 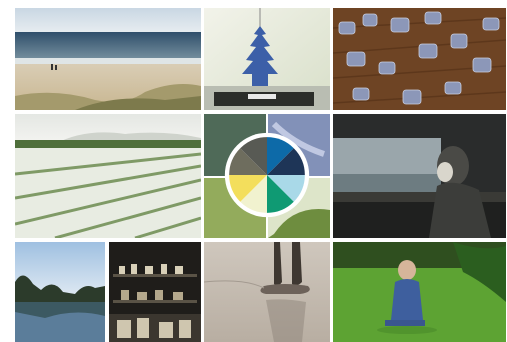 What do you see at coordinates (60, 292) in the screenshot?
I see `lake-trees-photo` at bounding box center [60, 292].